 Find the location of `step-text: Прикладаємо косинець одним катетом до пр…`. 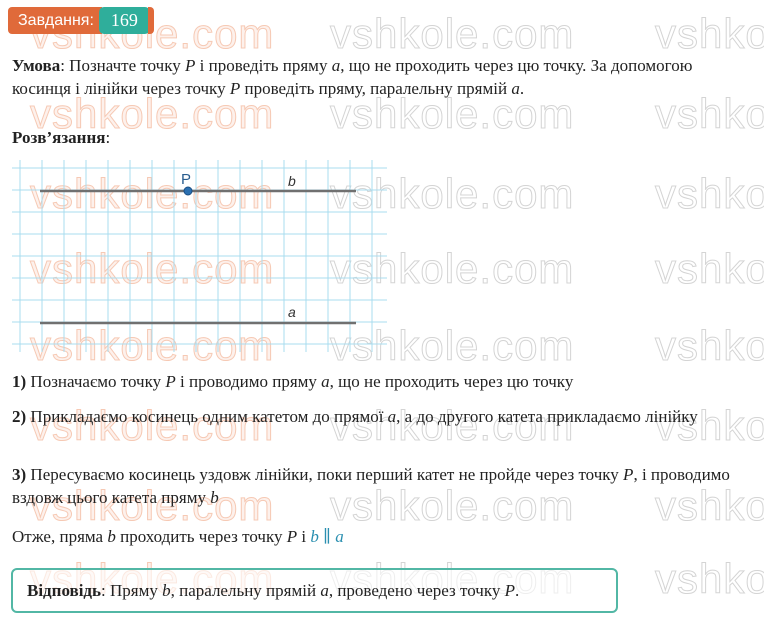

step-text: Прикладаємо косинець одним катетом до пр… is located at coordinates (207, 416).